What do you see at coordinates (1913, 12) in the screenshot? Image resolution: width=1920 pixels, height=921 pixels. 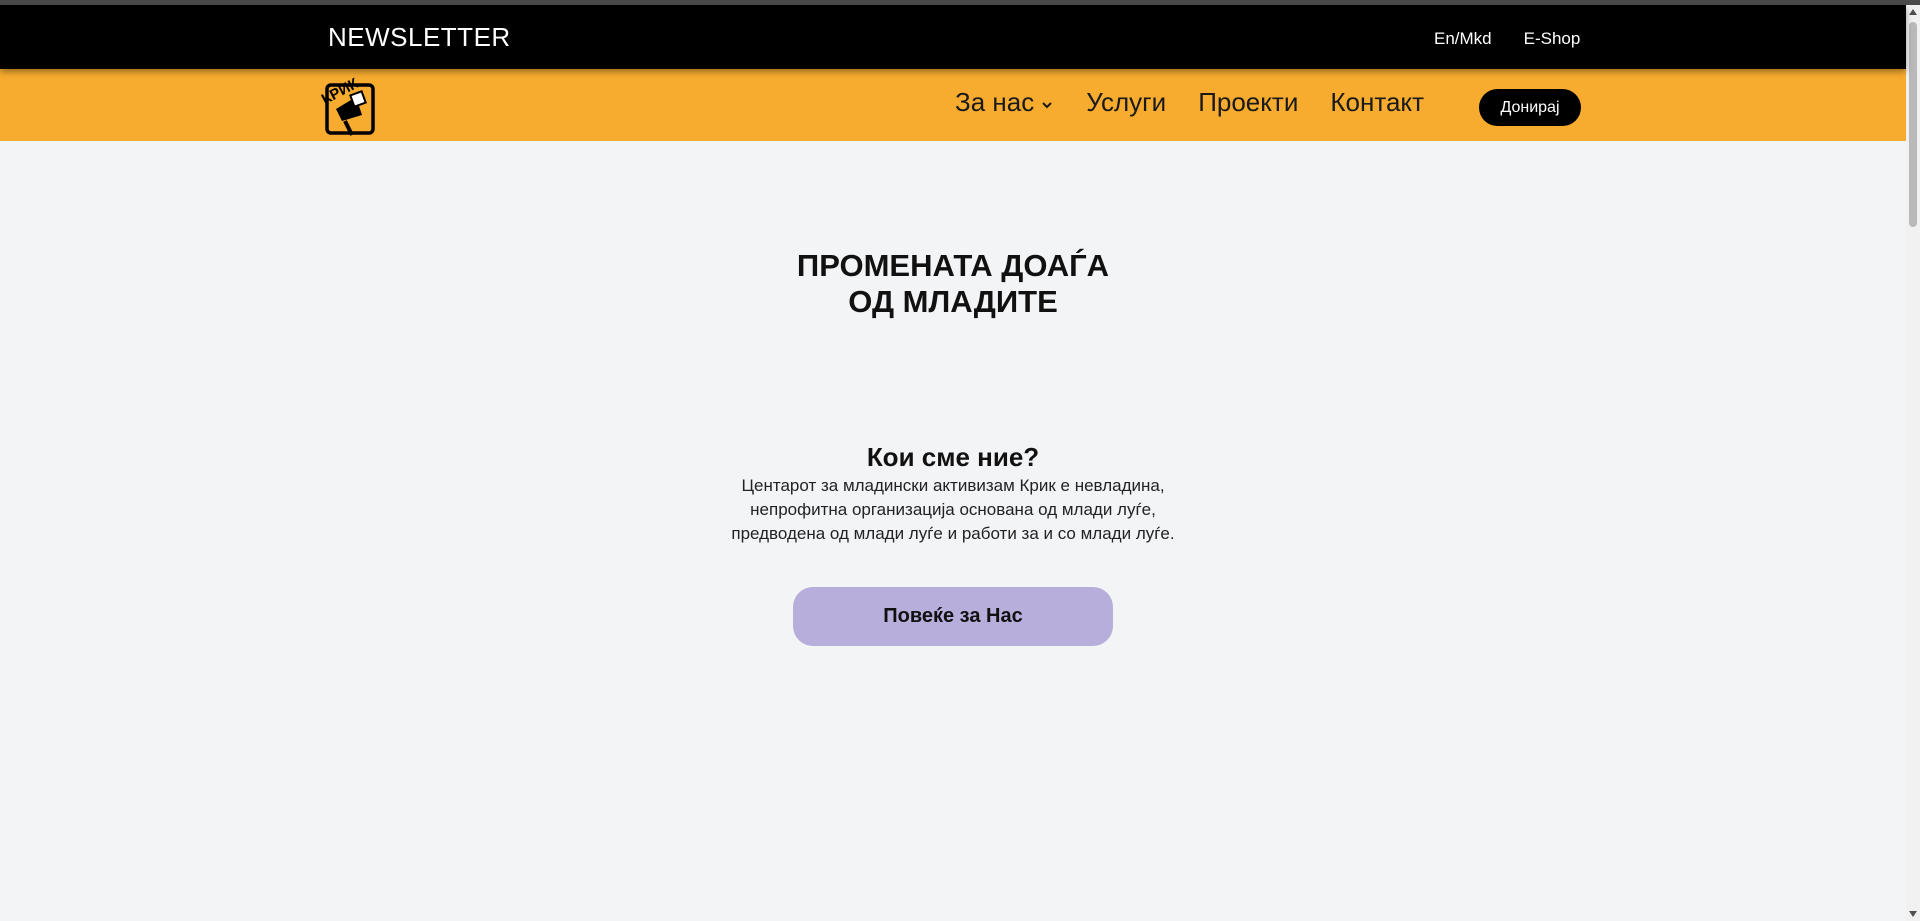 I see `scroll-up-arrow-icon` at bounding box center [1913, 12].